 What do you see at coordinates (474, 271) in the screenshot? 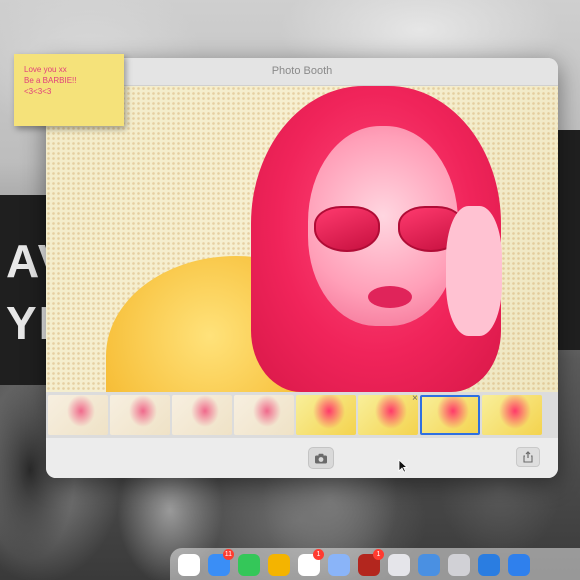
I see `preview-hand` at bounding box center [474, 271].